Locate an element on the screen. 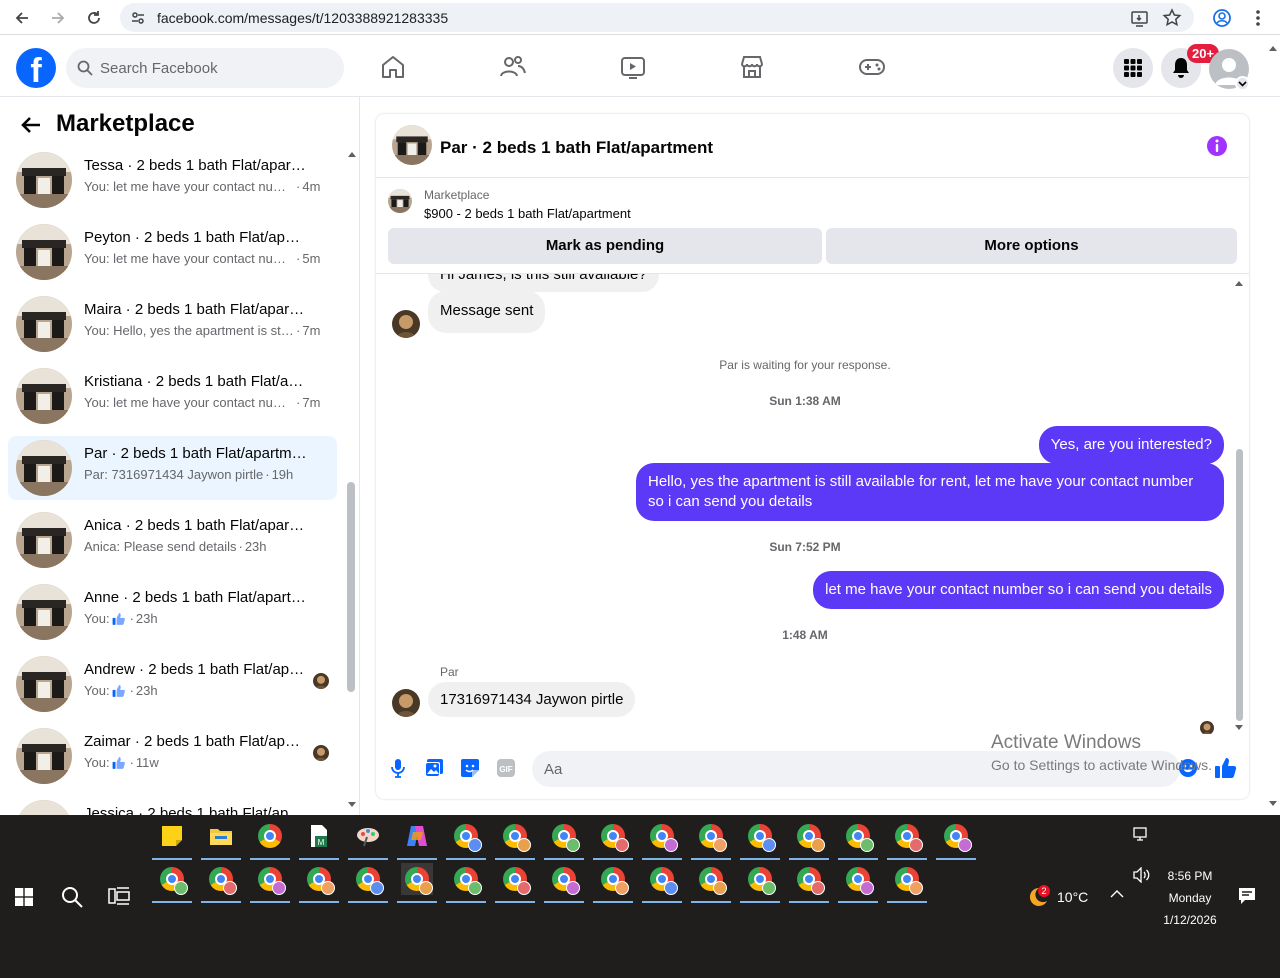 This screenshot has height=978, width=1280. message-bubble-in: 17316971434 Jaywon pirtle is located at coordinates (532, 699).